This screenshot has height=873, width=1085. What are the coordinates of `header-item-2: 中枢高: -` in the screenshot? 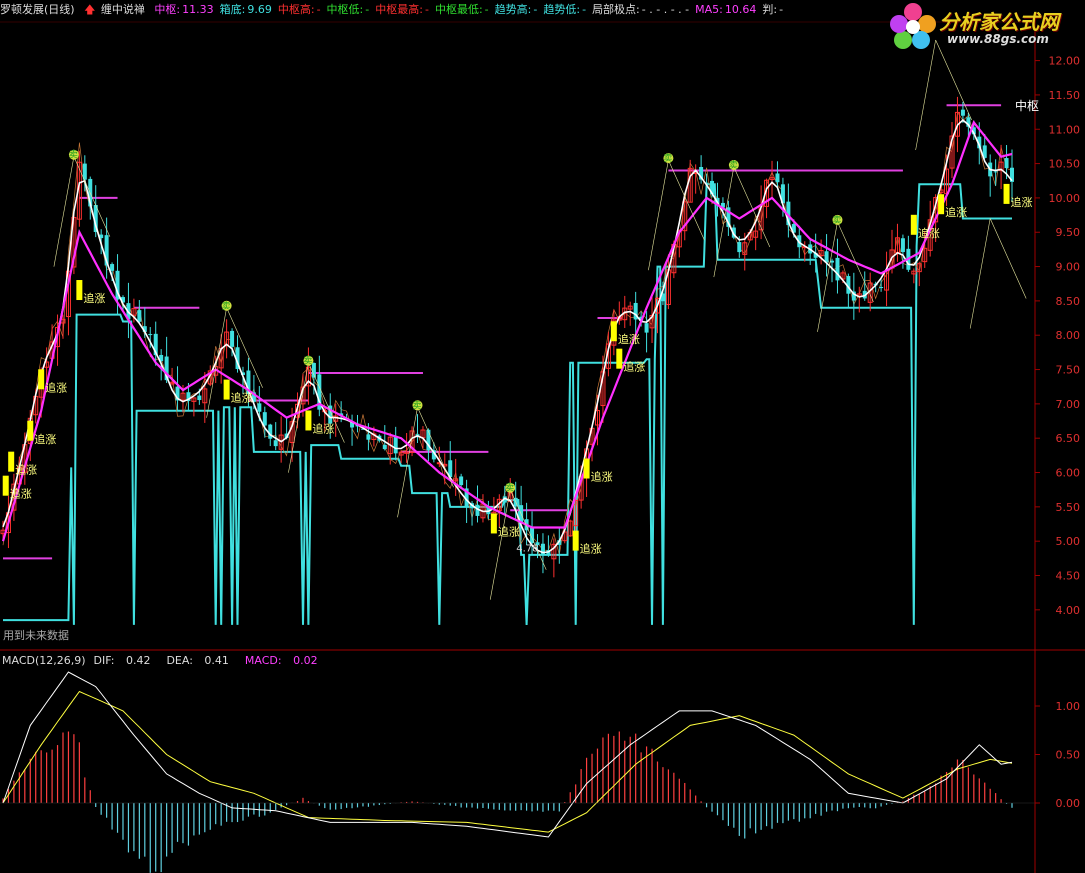 It's located at (299, 9).